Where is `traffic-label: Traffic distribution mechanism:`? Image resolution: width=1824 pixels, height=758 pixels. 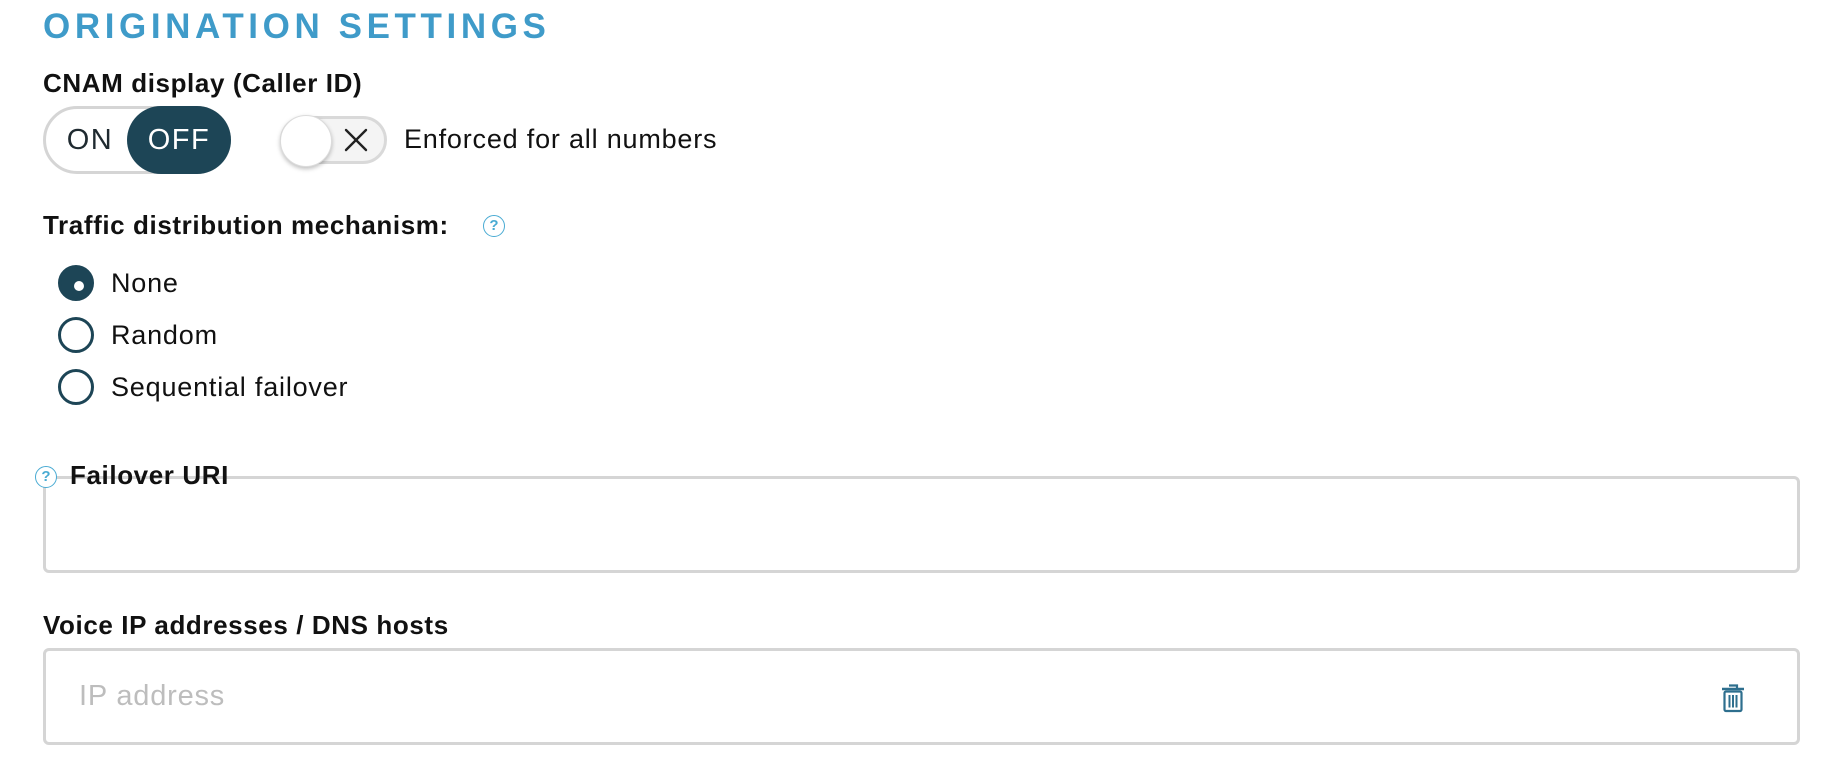
traffic-label: Traffic distribution mechanism: is located at coordinates (246, 225).